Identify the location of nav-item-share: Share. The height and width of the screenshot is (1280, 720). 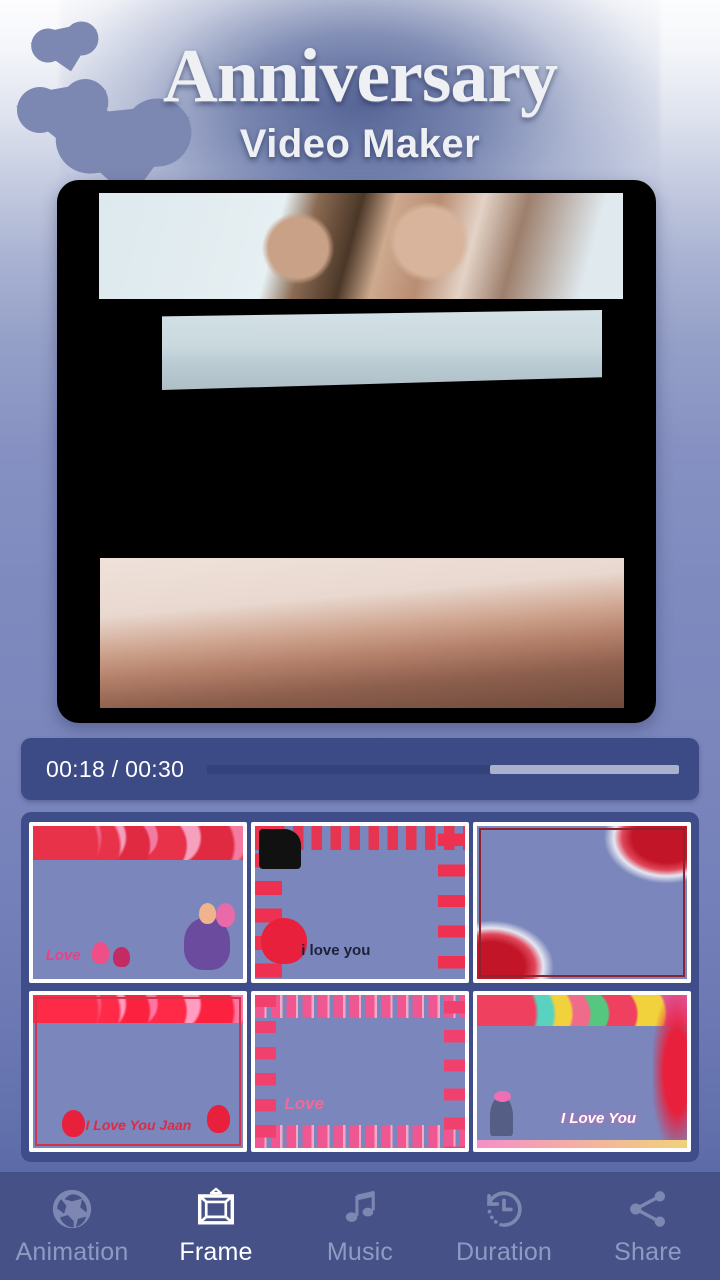
(648, 1226).